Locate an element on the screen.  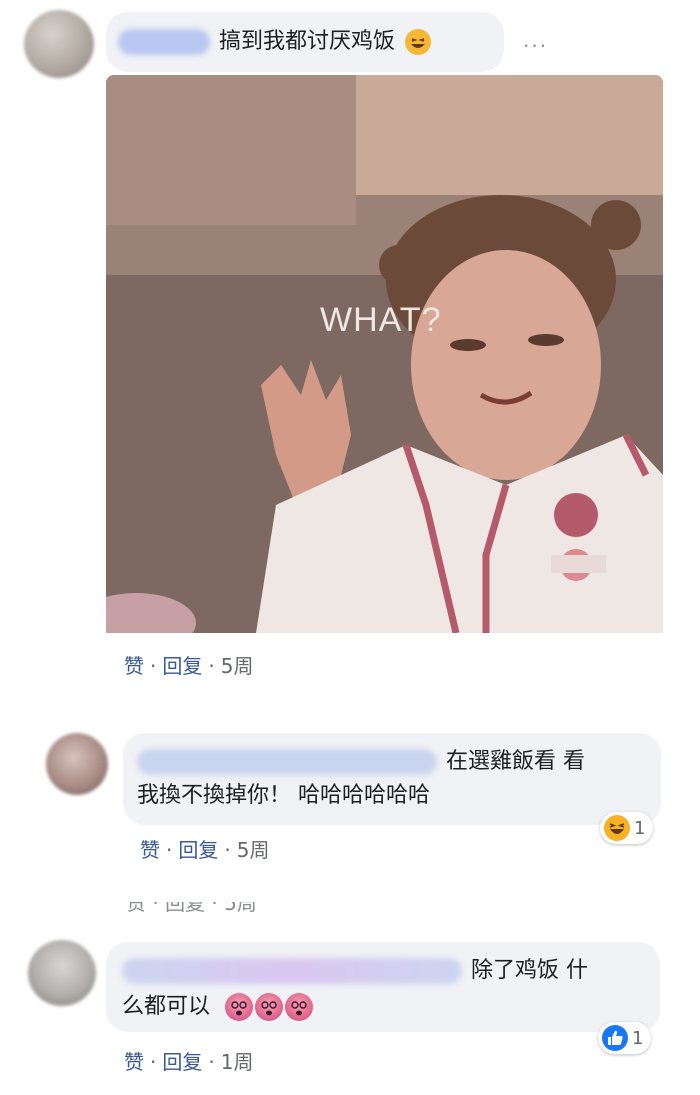
reply2-text-line2: 么都可以 is located at coordinates (166, 1006).